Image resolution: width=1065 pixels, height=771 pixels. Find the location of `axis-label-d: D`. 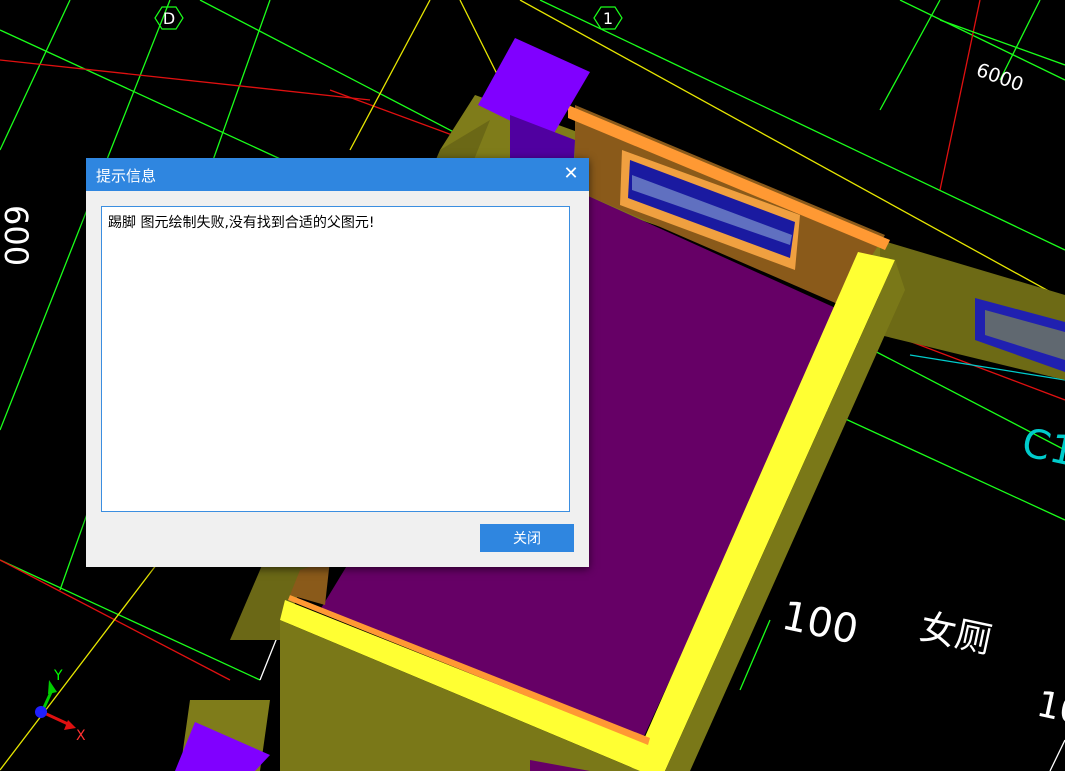

axis-label-d: D is located at coordinates (169, 18).